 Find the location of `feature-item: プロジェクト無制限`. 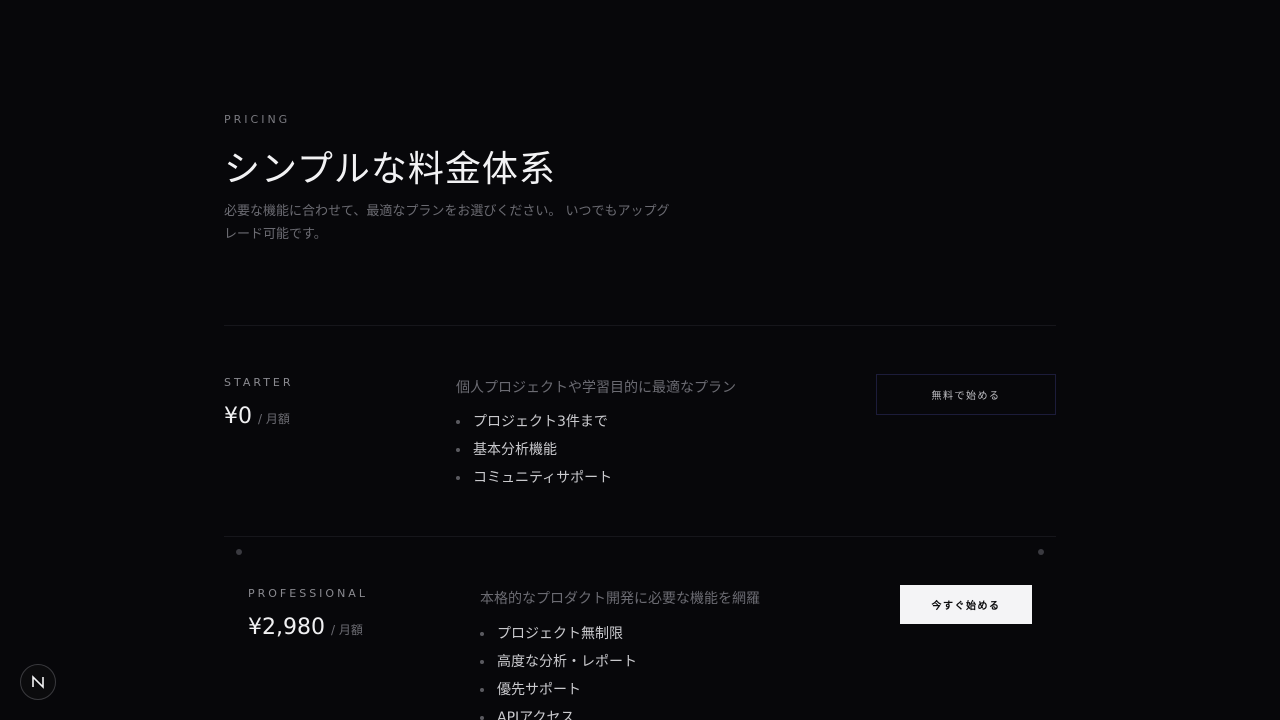

feature-item: プロジェクト無制限 is located at coordinates (558, 634).